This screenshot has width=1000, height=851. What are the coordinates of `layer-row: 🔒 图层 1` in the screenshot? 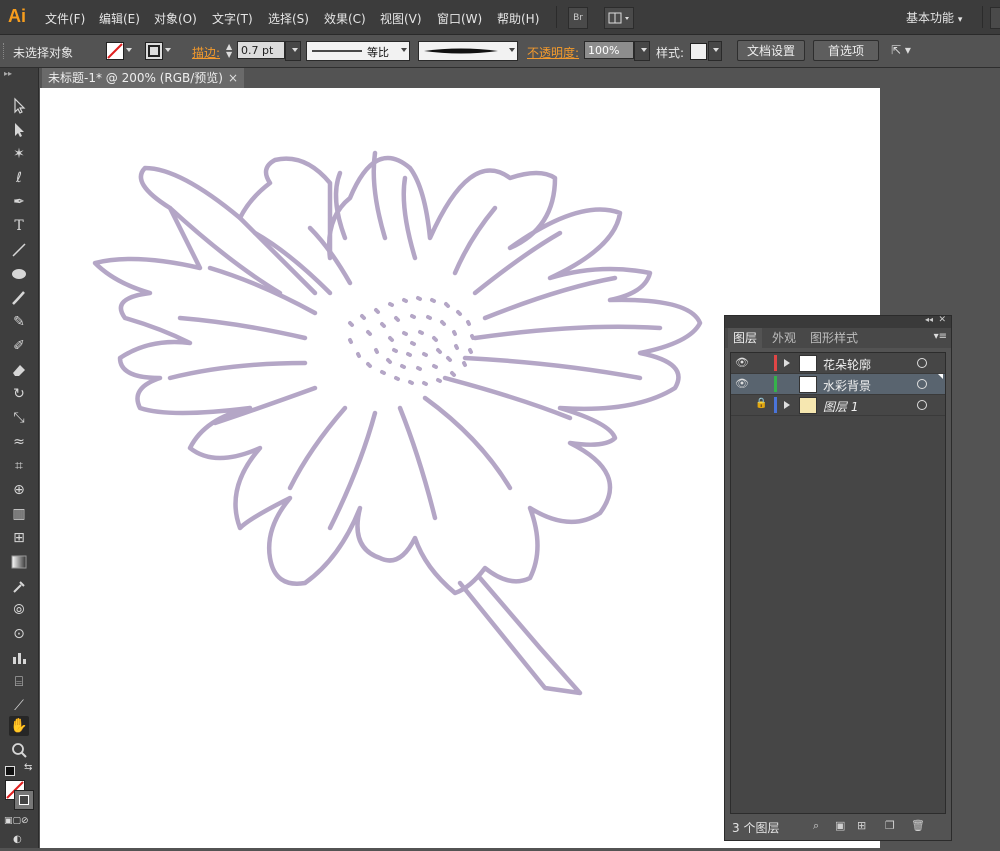 It's located at (838, 405).